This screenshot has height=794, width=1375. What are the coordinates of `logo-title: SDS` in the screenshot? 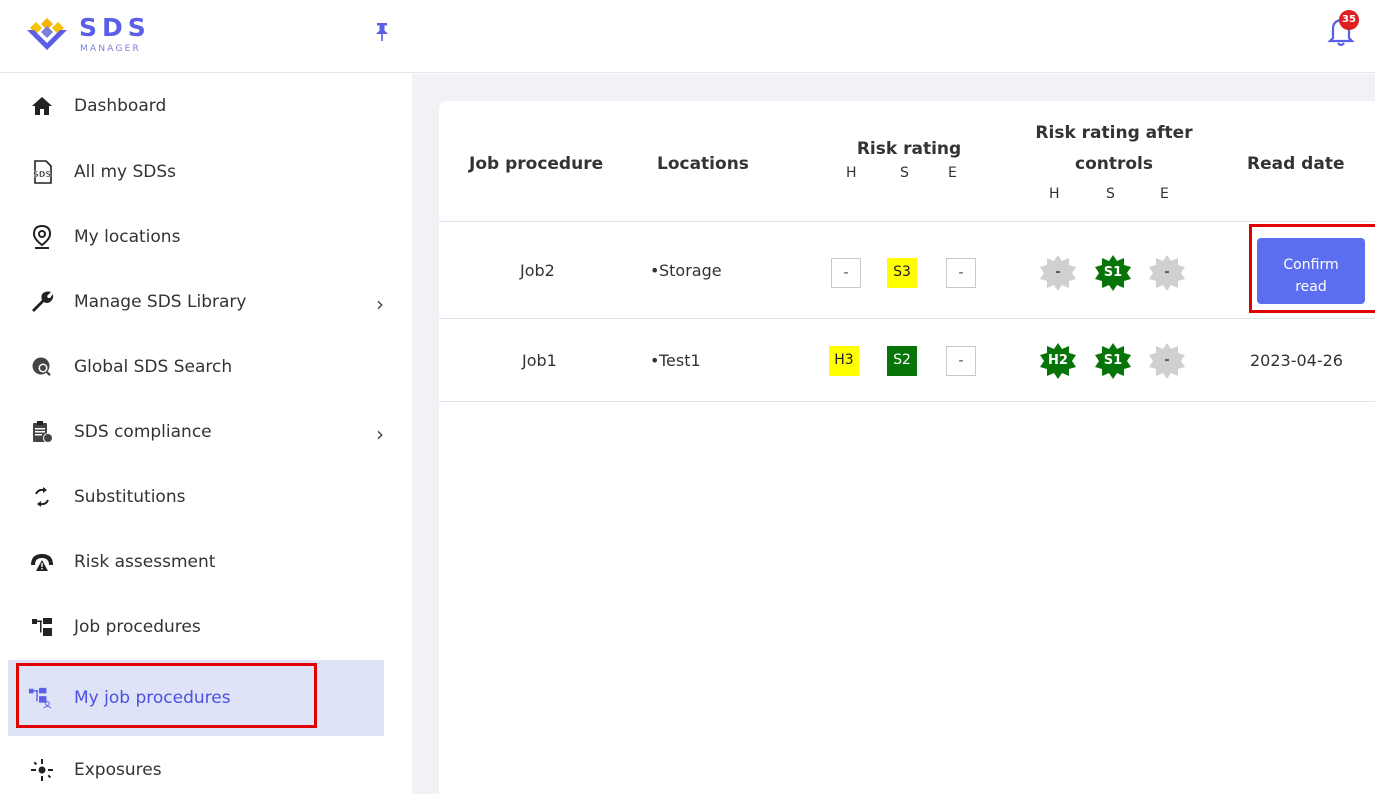 It's located at (115, 27).